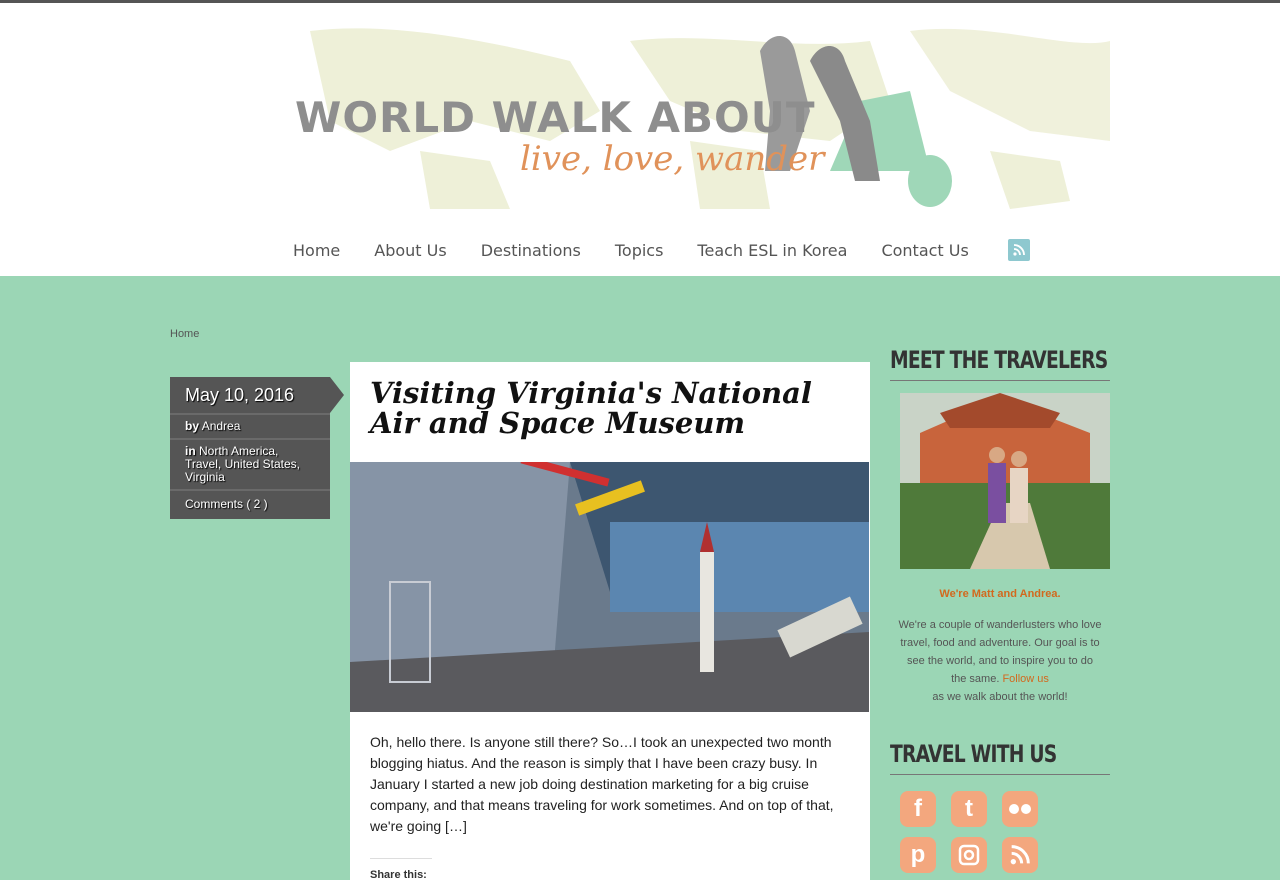 The width and height of the screenshot is (1280, 880). What do you see at coordinates (555, 117) in the screenshot?
I see `logo-title: WORLD WALK ABOUT` at bounding box center [555, 117].